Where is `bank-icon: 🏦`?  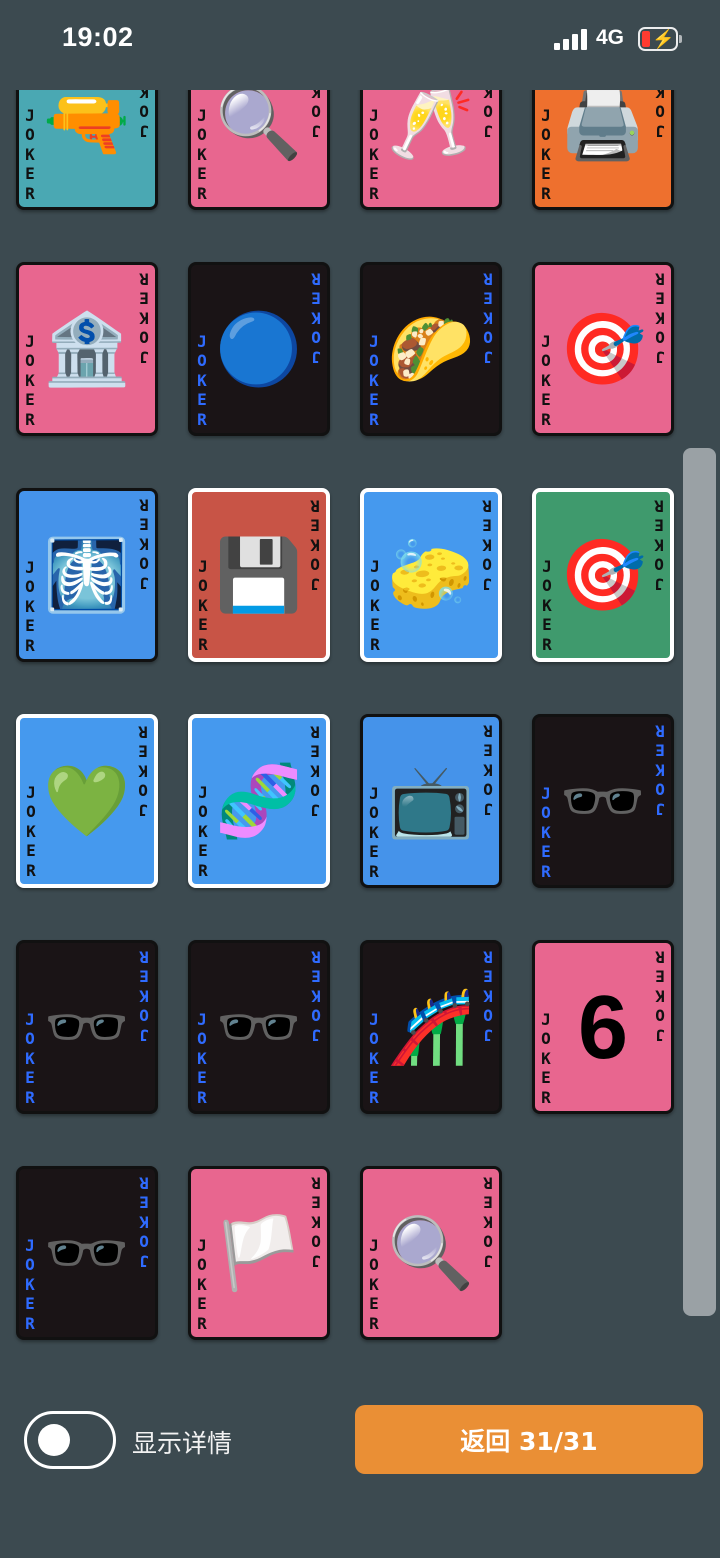 bank-icon: 🏦 is located at coordinates (87, 349).